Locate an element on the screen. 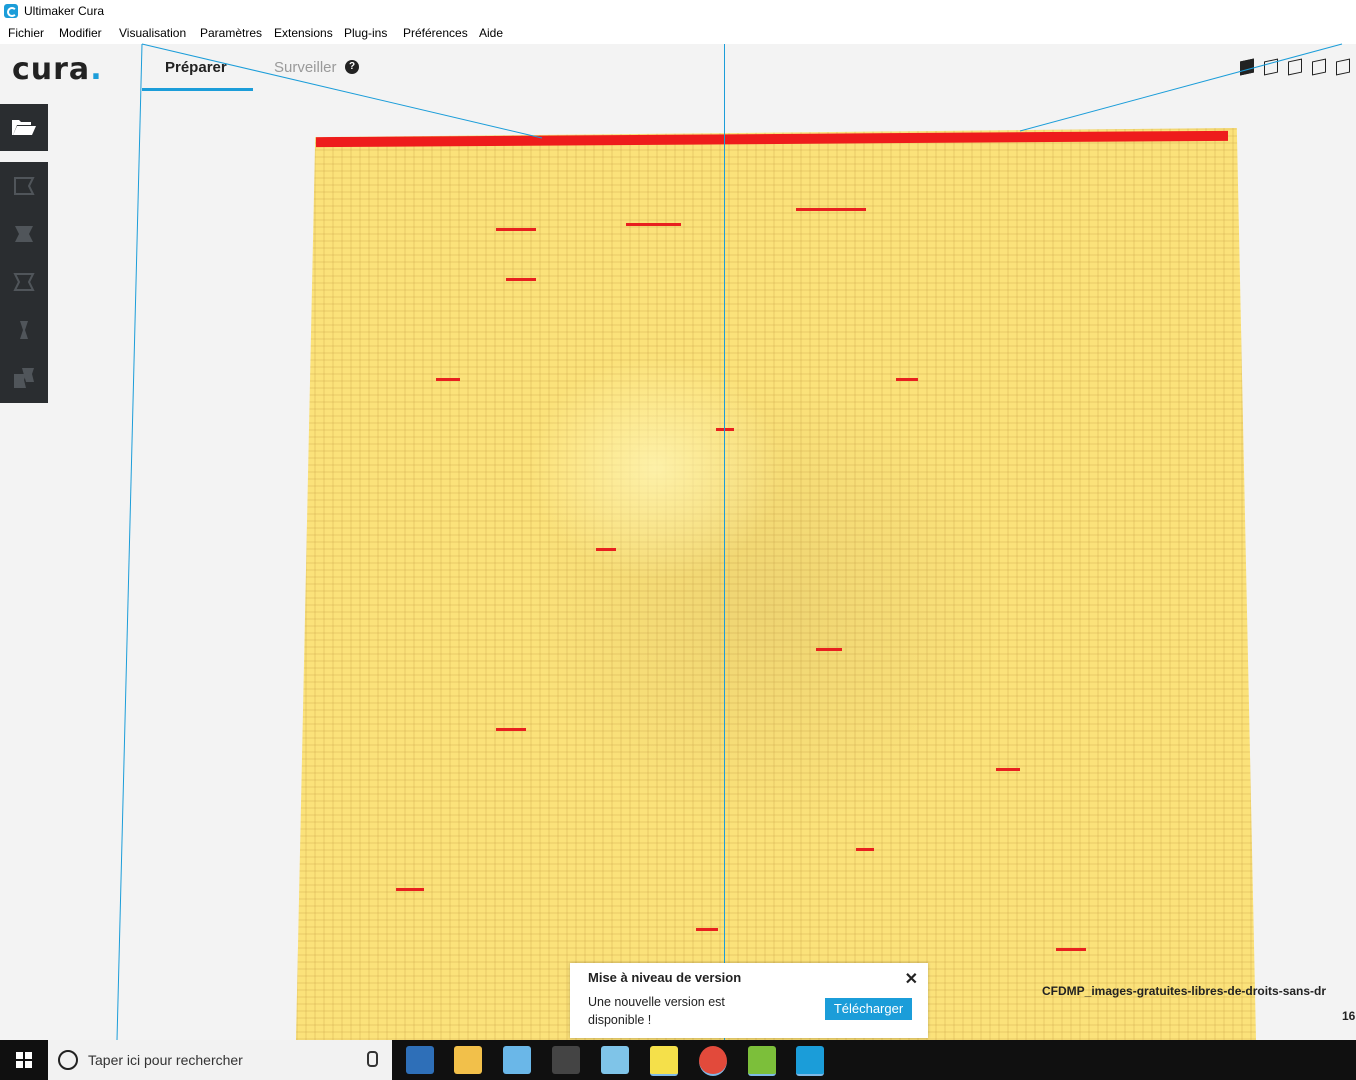 The height and width of the screenshot is (1080, 1356). tab-surveiller: Surveiller is located at coordinates (305, 67).